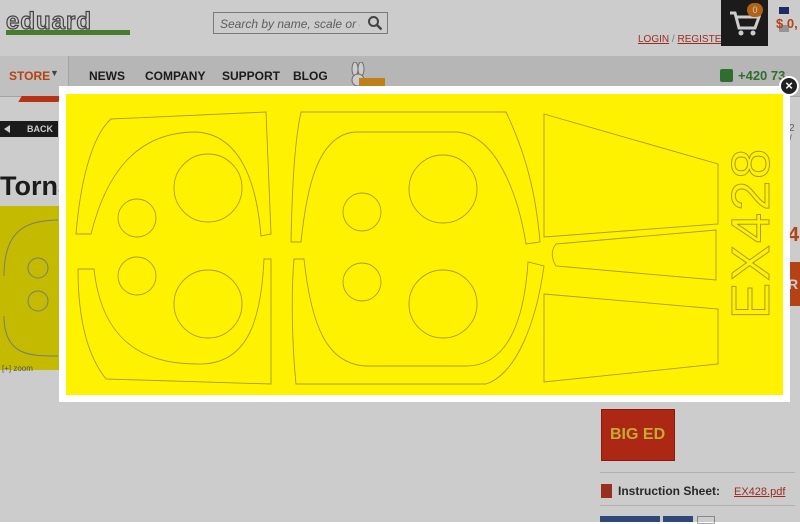 Image resolution: width=800 pixels, height=524 pixels. Describe the element at coordinates (789, 86) in the screenshot. I see `close-icon: ×` at that location.